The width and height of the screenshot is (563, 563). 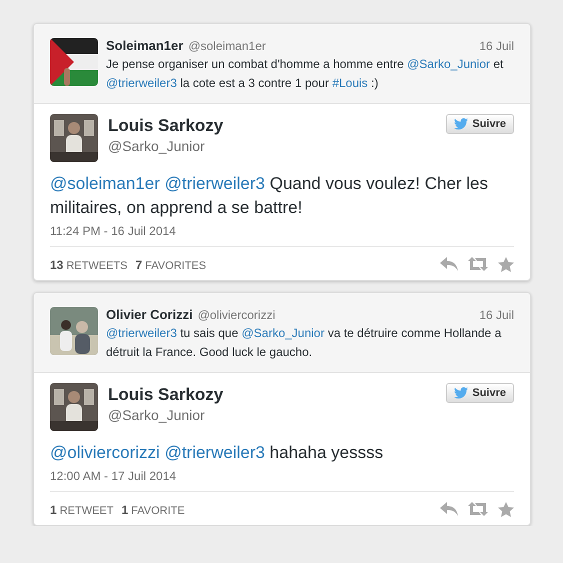 I want to click on user-handle: @soleiman1er, so click(x=331, y=46).